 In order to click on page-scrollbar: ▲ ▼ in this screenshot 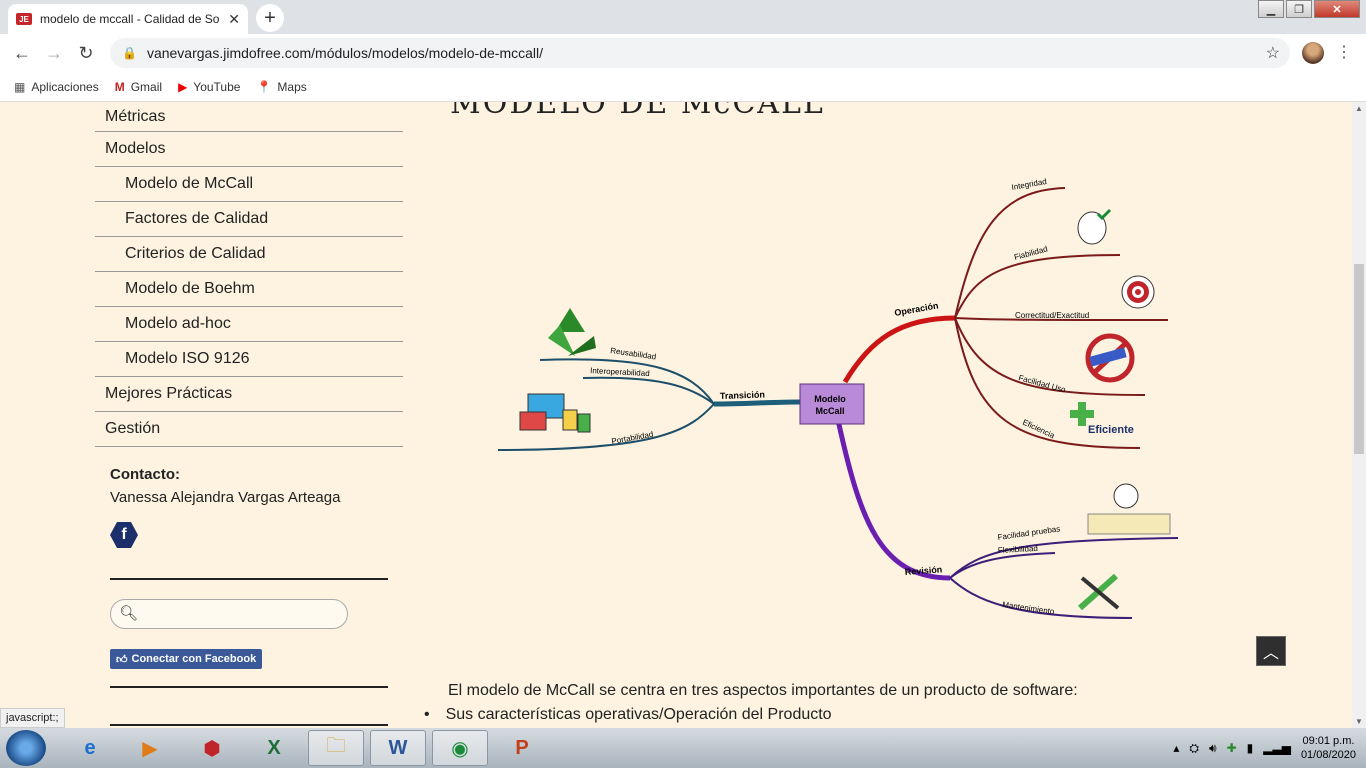, I will do `click(1359, 415)`.